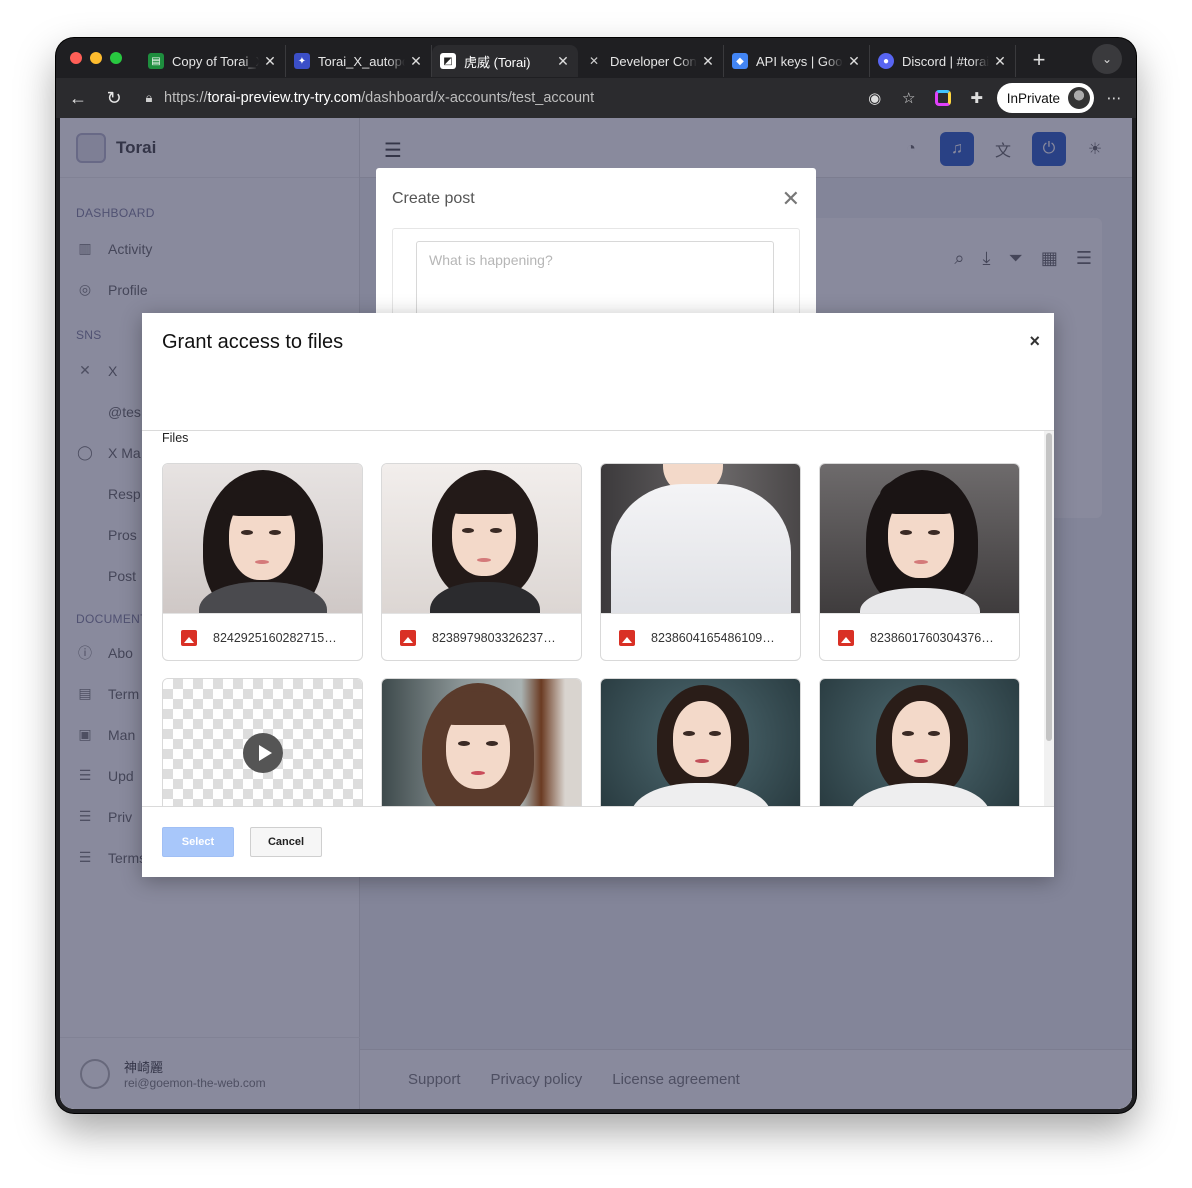 The height and width of the screenshot is (1188, 1192). I want to click on extensions-puzzle-icon: ✚, so click(977, 98).